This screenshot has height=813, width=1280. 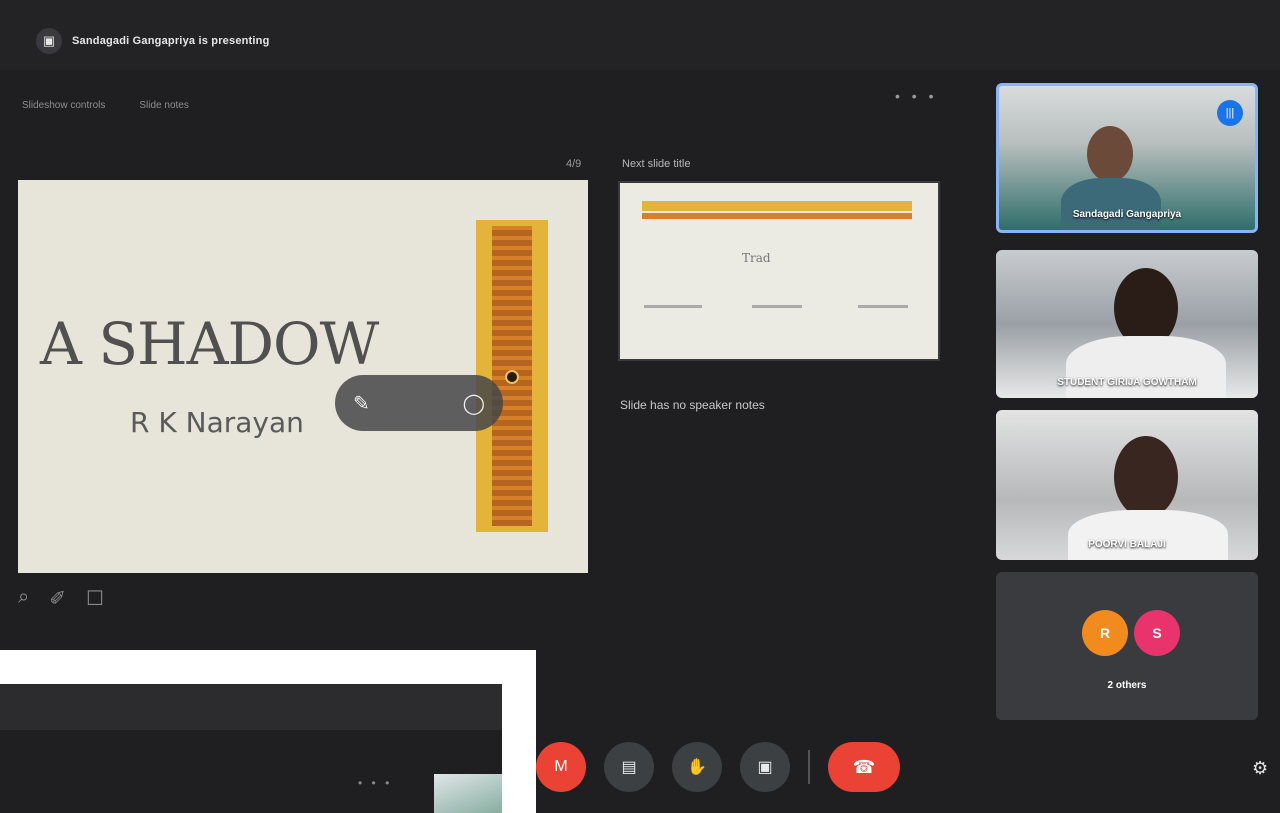 What do you see at coordinates (1127, 382) in the screenshot?
I see `participant-name: STUDENT GIRIJA GOWTHAM` at bounding box center [1127, 382].